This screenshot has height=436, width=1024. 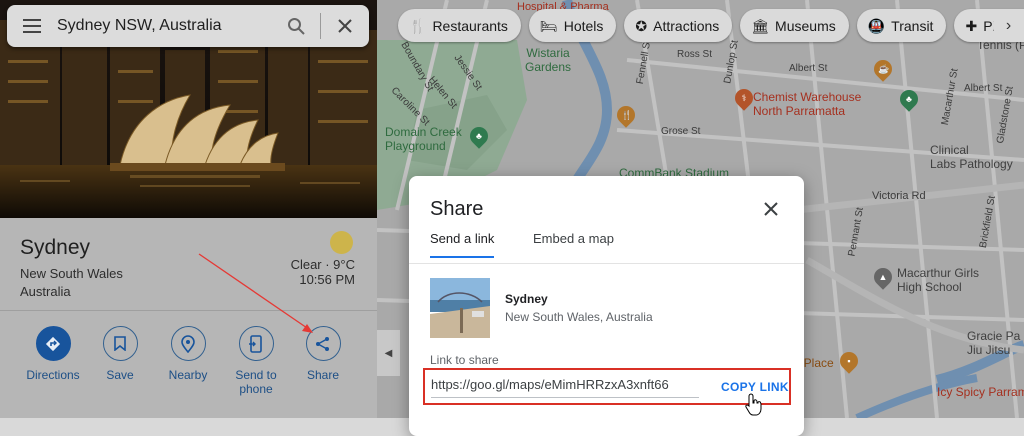 I want to click on museum-icon: 🏛, so click(x=760, y=25).